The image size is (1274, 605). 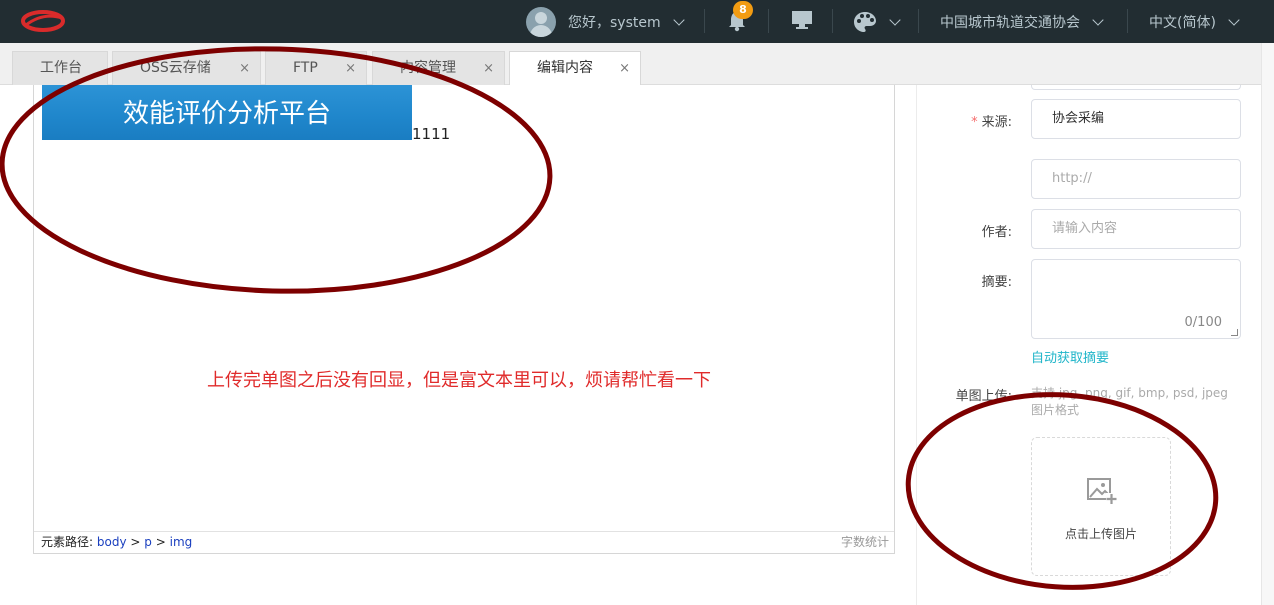 What do you see at coordinates (1182, 22) in the screenshot?
I see `language-label: 中文(简体)` at bounding box center [1182, 22].